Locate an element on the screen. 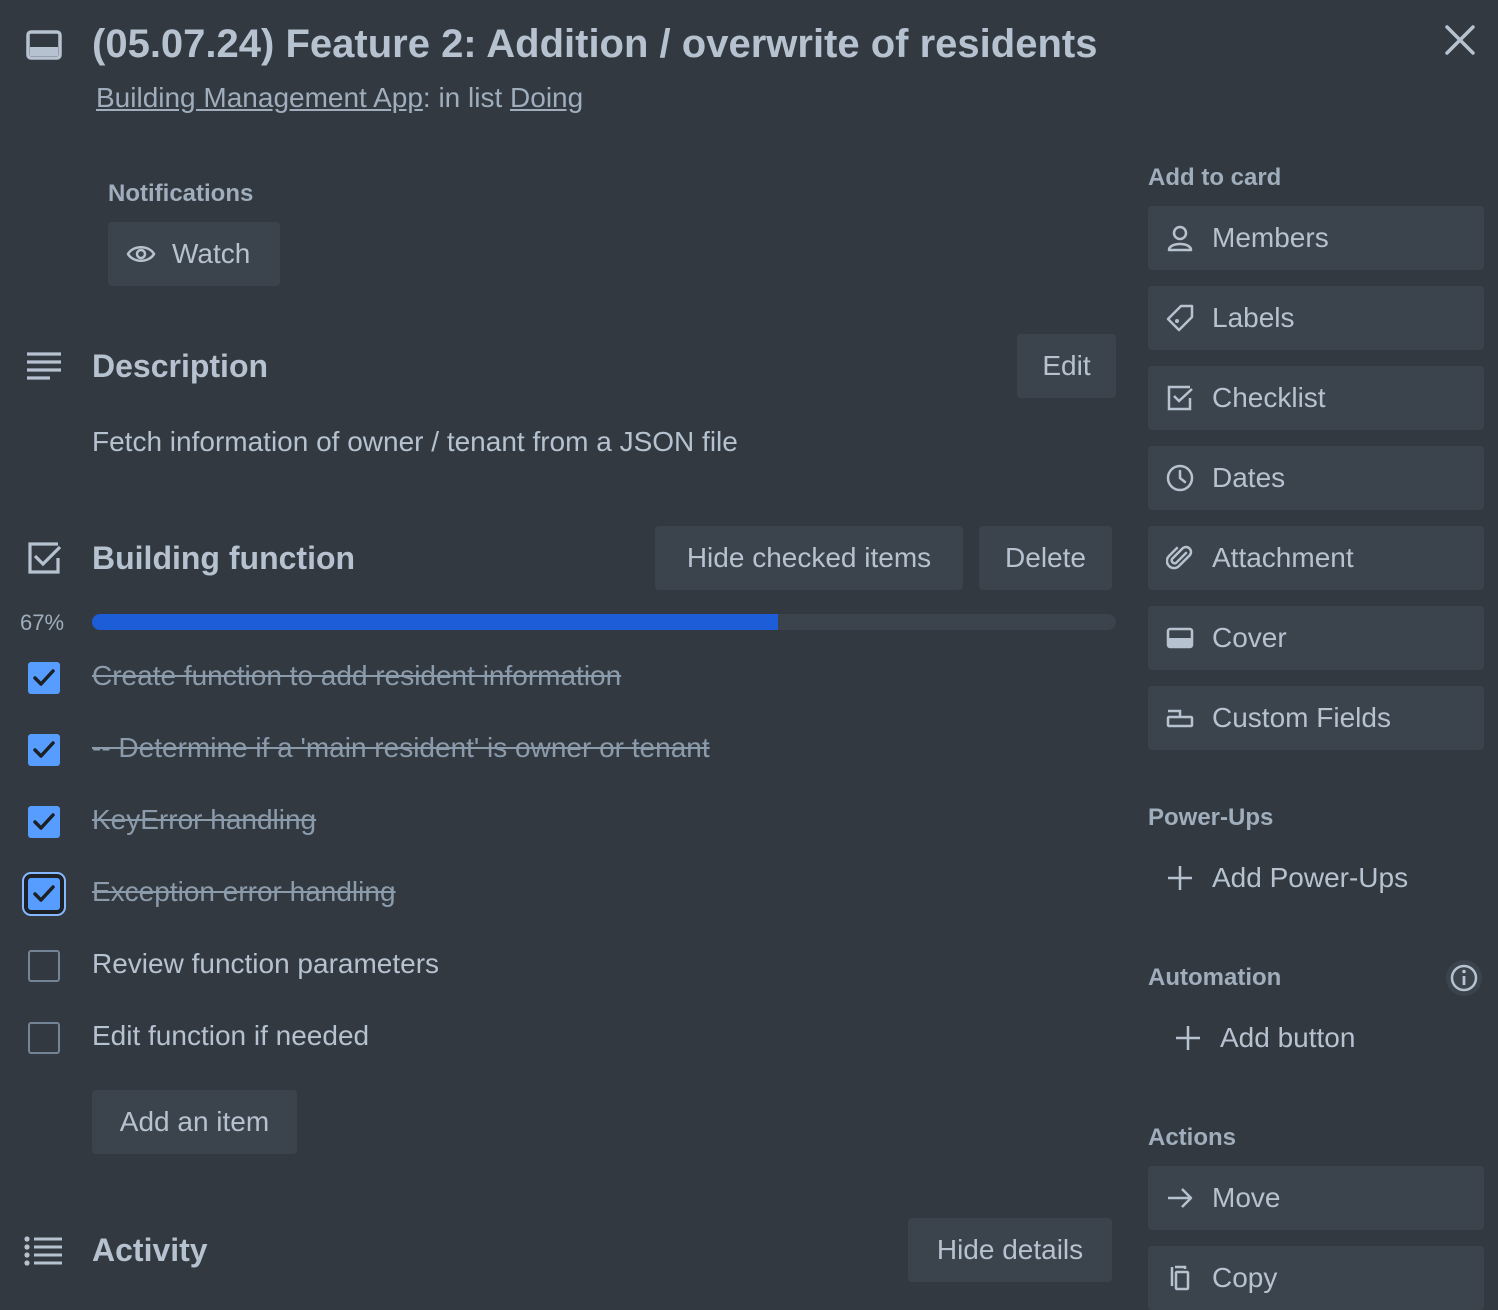 The height and width of the screenshot is (1310, 1498). checklist-button: Checklist is located at coordinates (1316, 398).